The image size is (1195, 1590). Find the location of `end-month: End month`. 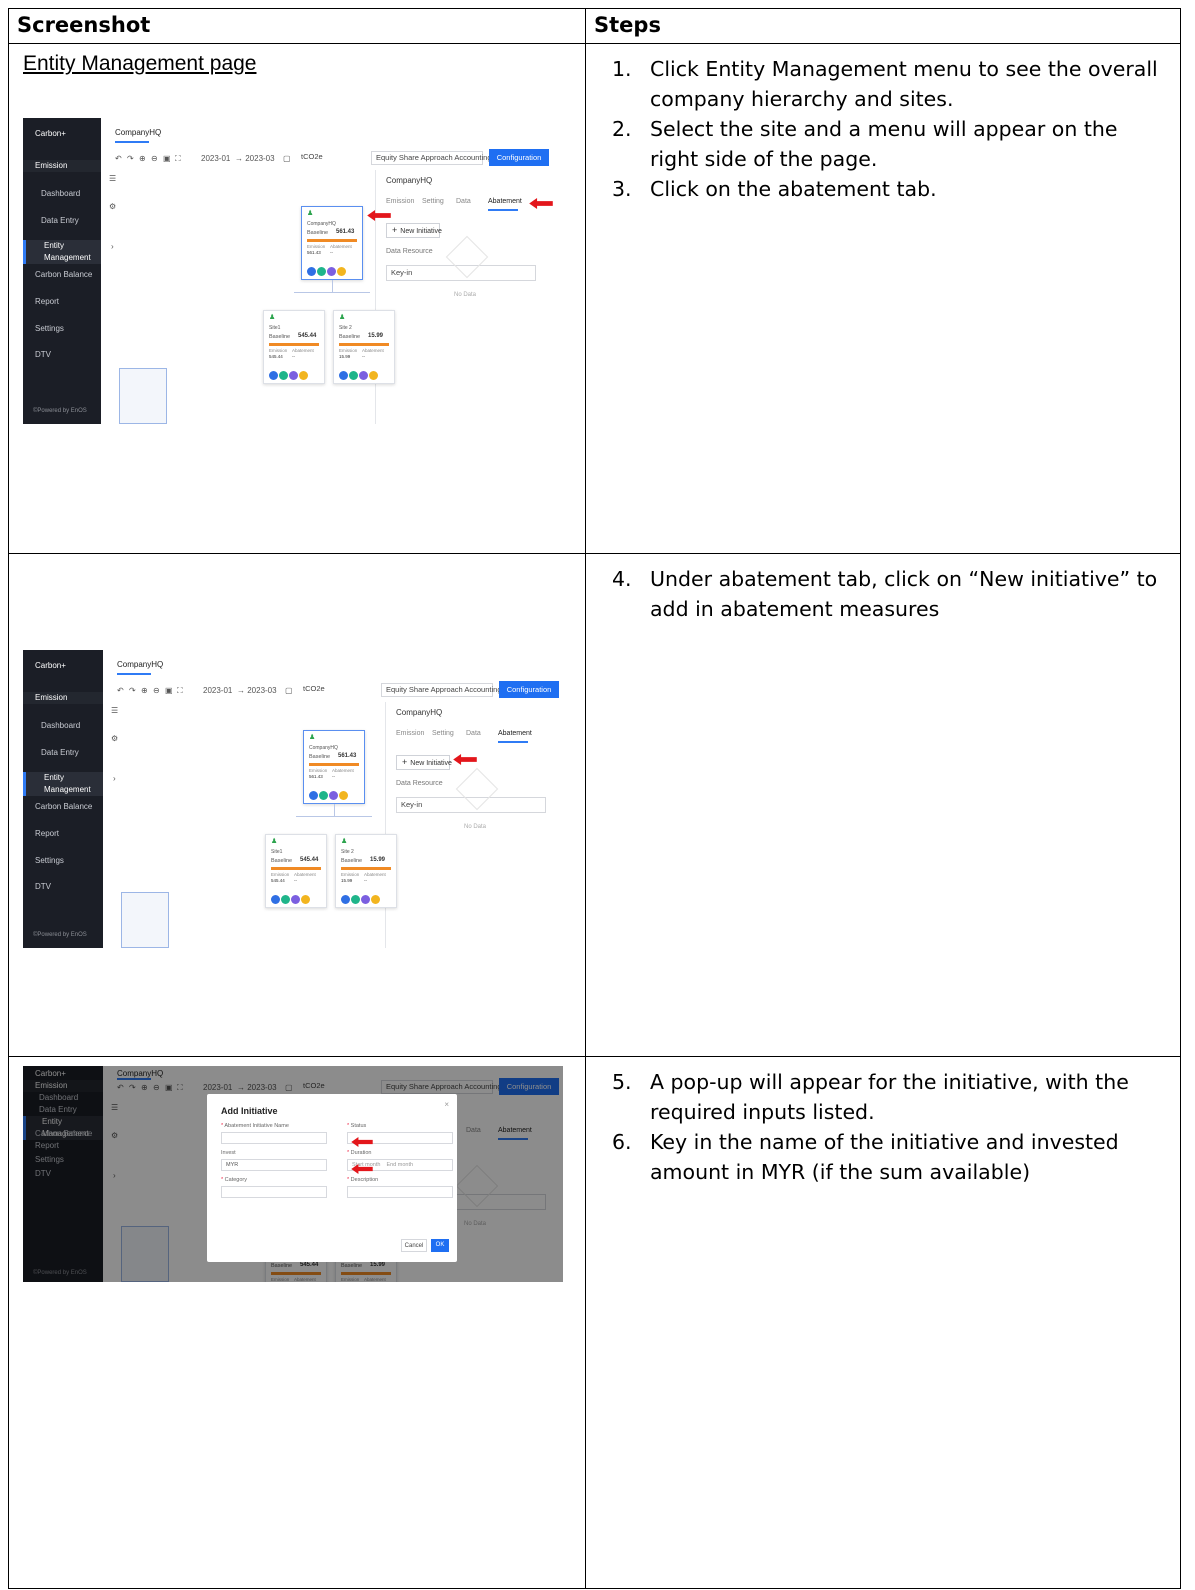

end-month: End month is located at coordinates (400, 1165).